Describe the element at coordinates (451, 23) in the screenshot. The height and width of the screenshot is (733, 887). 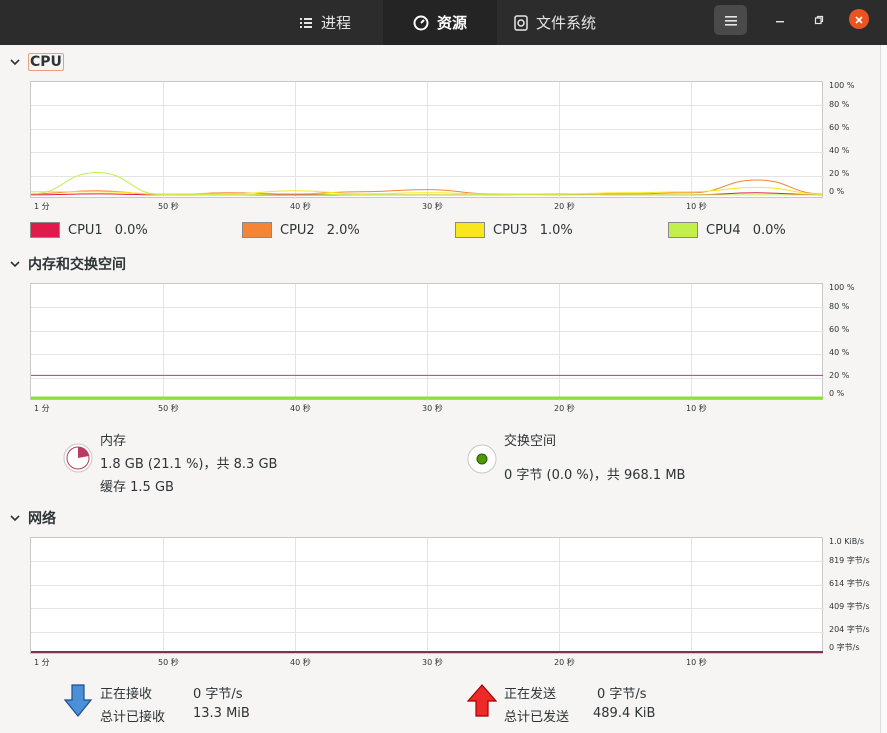
I see `tab-resources-label: 资源` at that location.